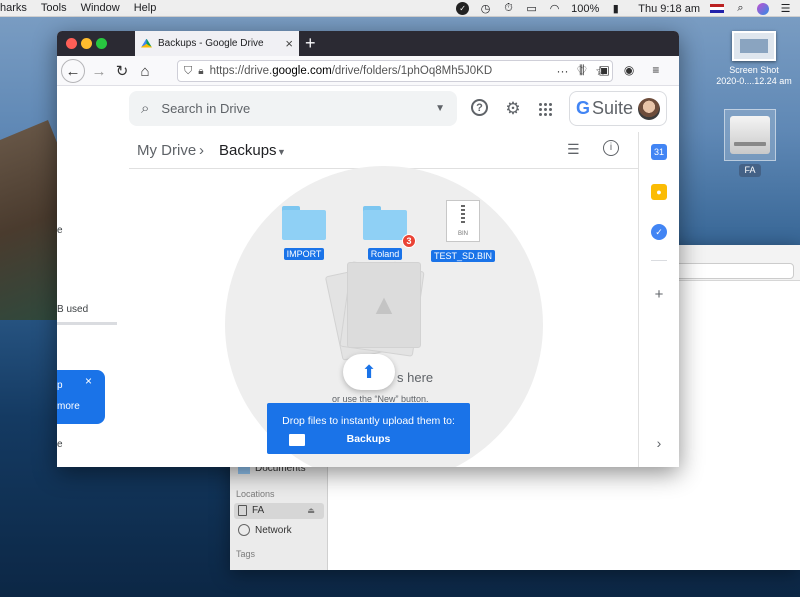 This screenshot has height=597, width=800. What do you see at coordinates (604, 70) in the screenshot?
I see `sidebar-toggle-icon: ▣` at bounding box center [604, 70].